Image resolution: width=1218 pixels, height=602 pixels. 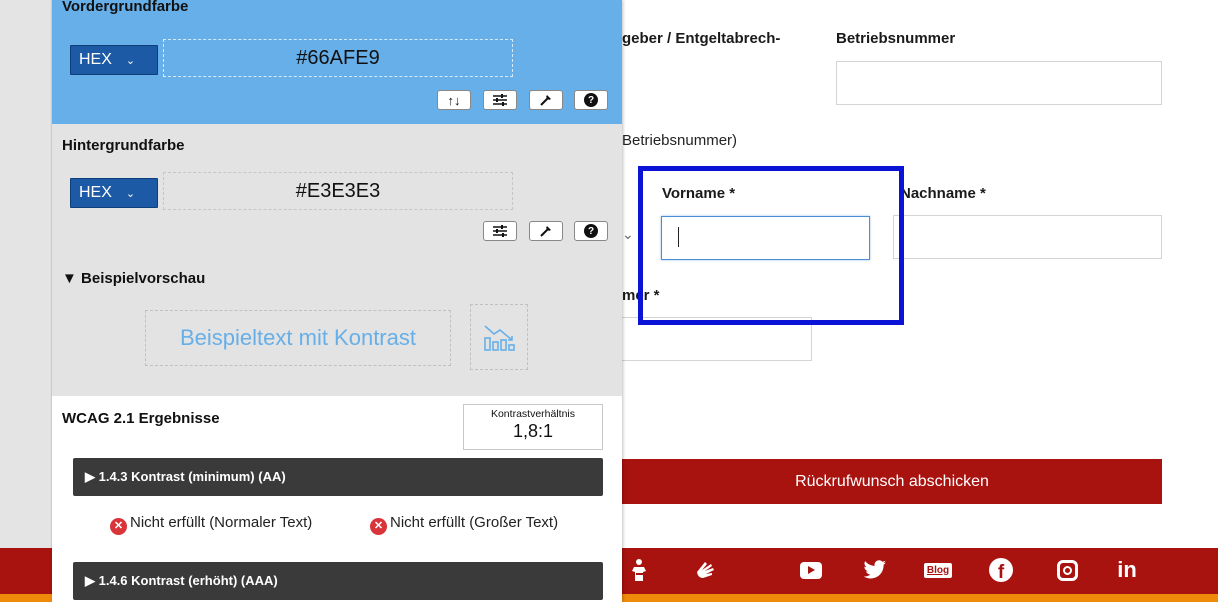 What do you see at coordinates (701, 38) in the screenshot?
I see `arbeitgeber-label: geber / Entgeltabrech-` at bounding box center [701, 38].